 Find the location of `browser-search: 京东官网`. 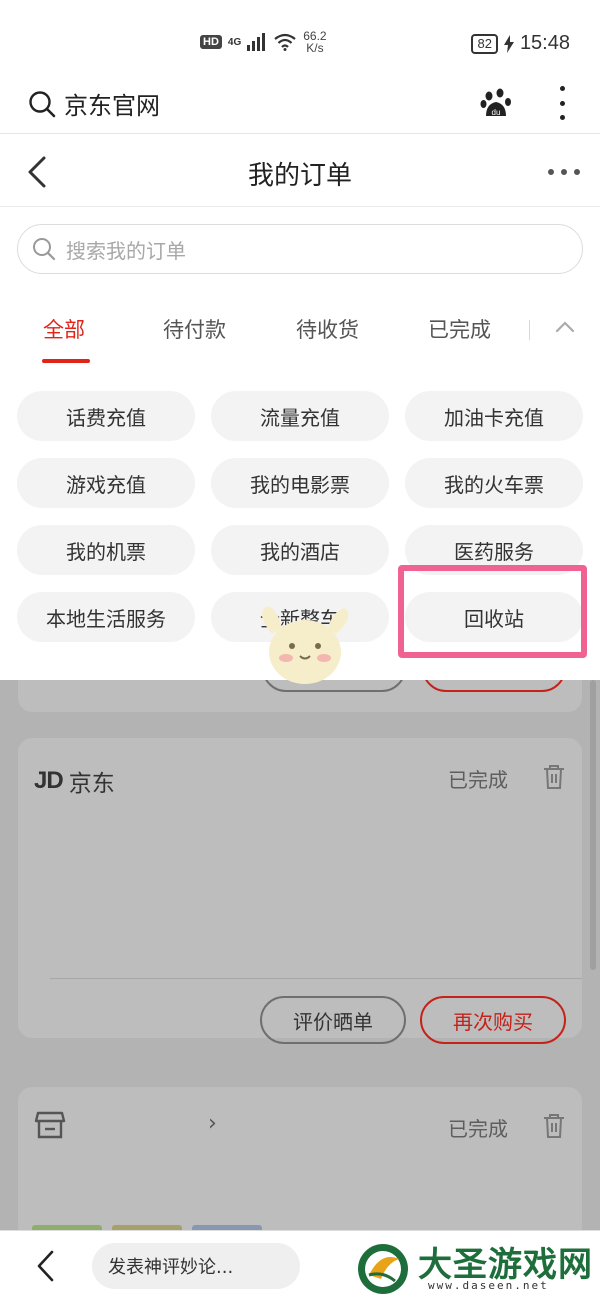

browser-search: 京东官网 is located at coordinates (94, 103).